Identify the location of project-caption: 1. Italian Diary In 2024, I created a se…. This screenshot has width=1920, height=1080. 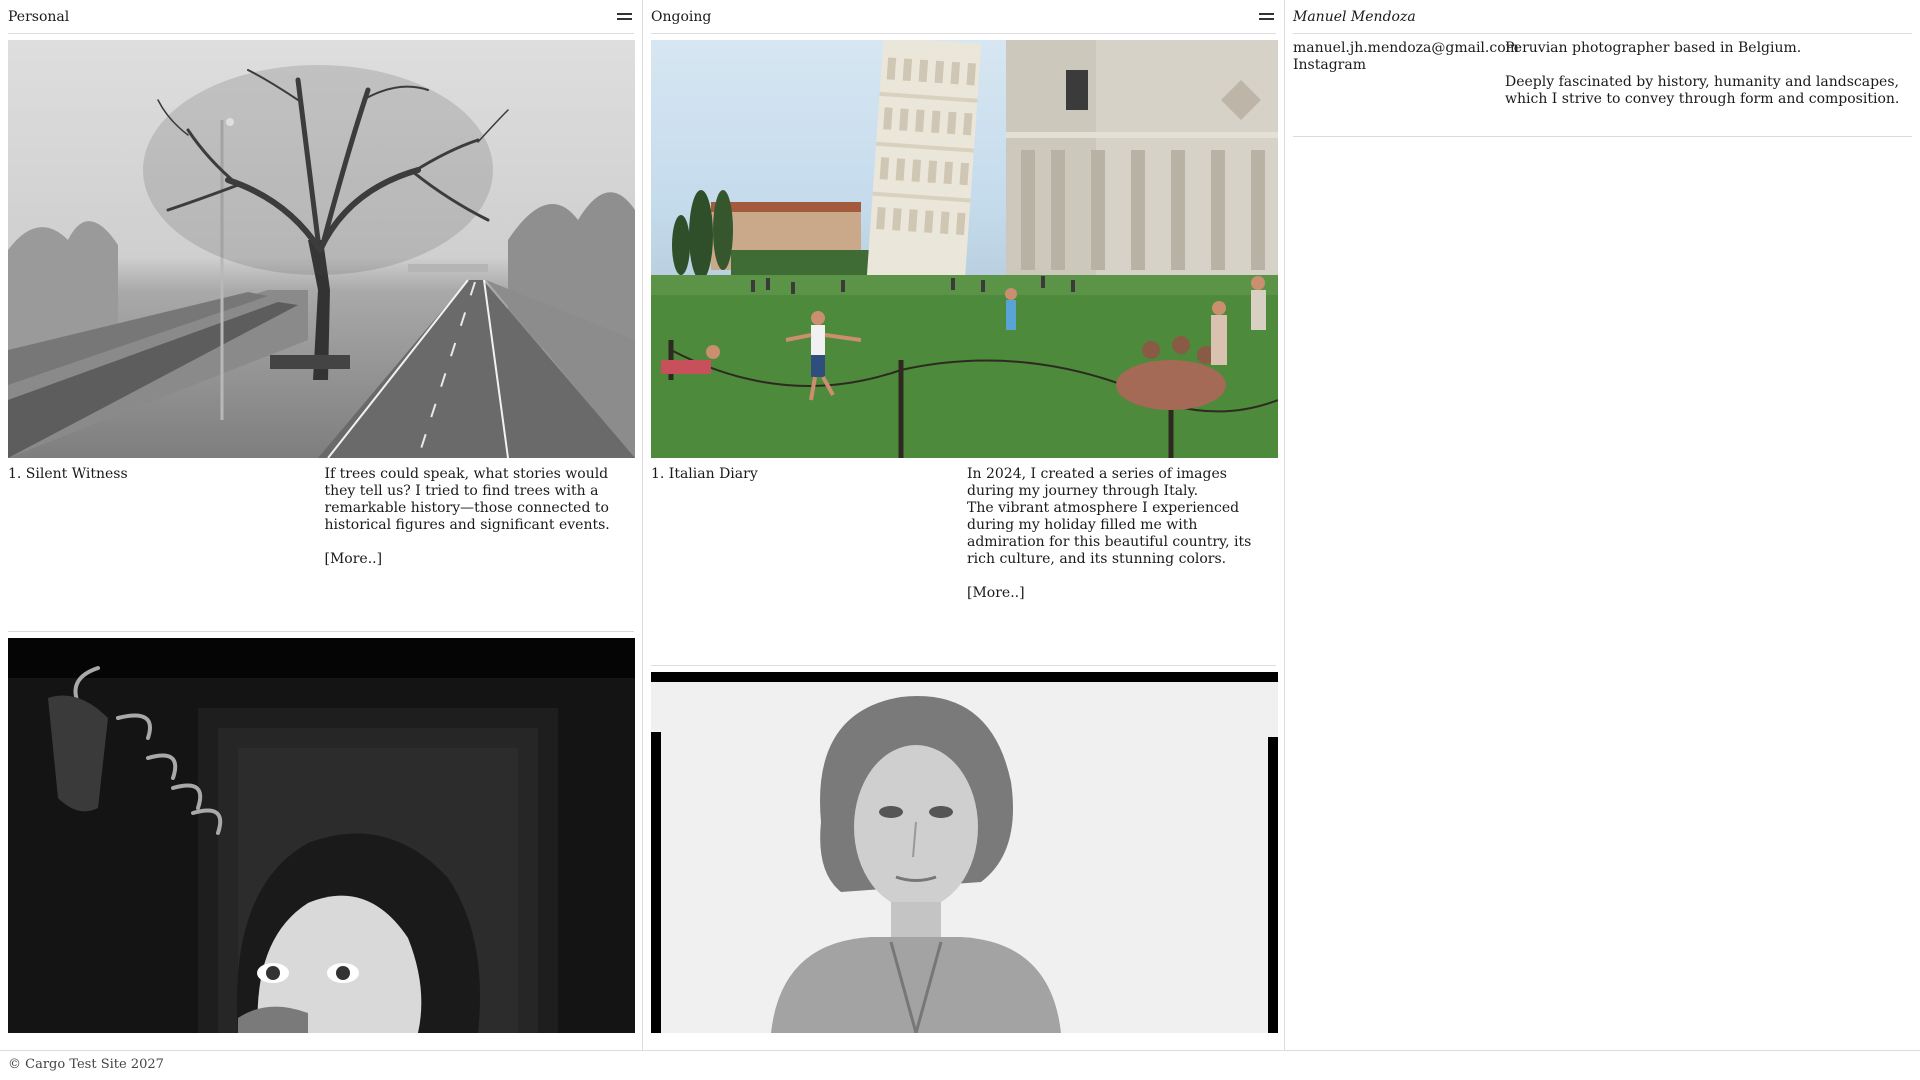
(963, 534).